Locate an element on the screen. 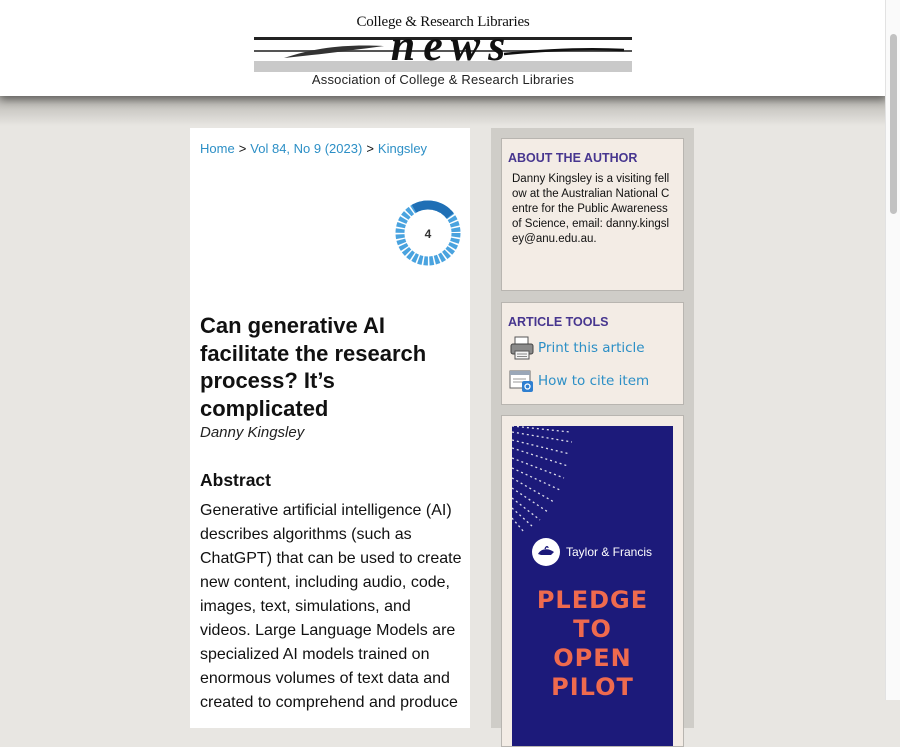 The height and width of the screenshot is (747, 900). tool-print-article: Print this article is located at coordinates (576, 348).